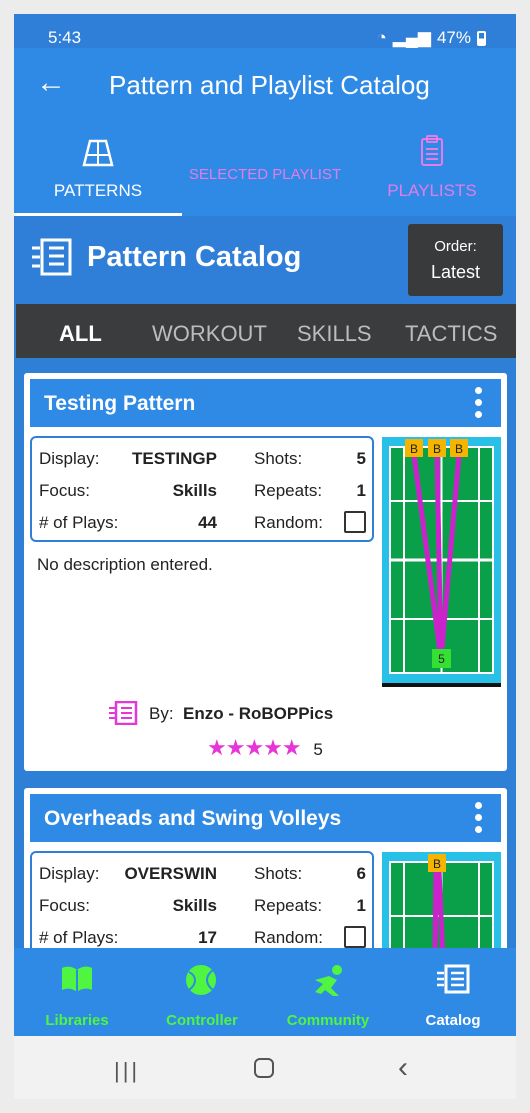  I want to click on court-label-b: B, so click(437, 864).